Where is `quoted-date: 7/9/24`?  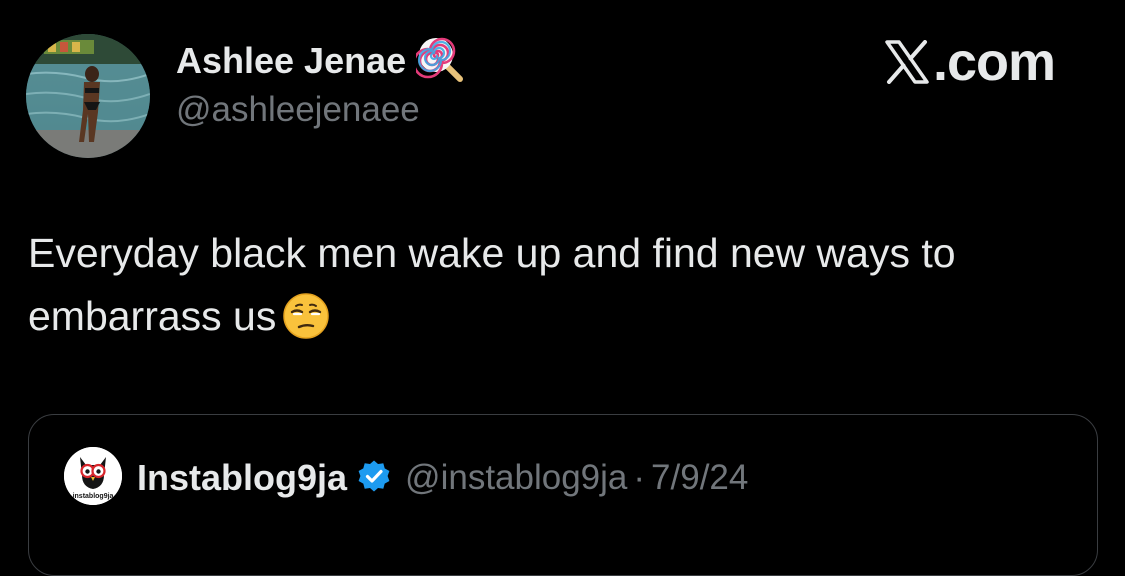
quoted-date: 7/9/24 is located at coordinates (699, 478).